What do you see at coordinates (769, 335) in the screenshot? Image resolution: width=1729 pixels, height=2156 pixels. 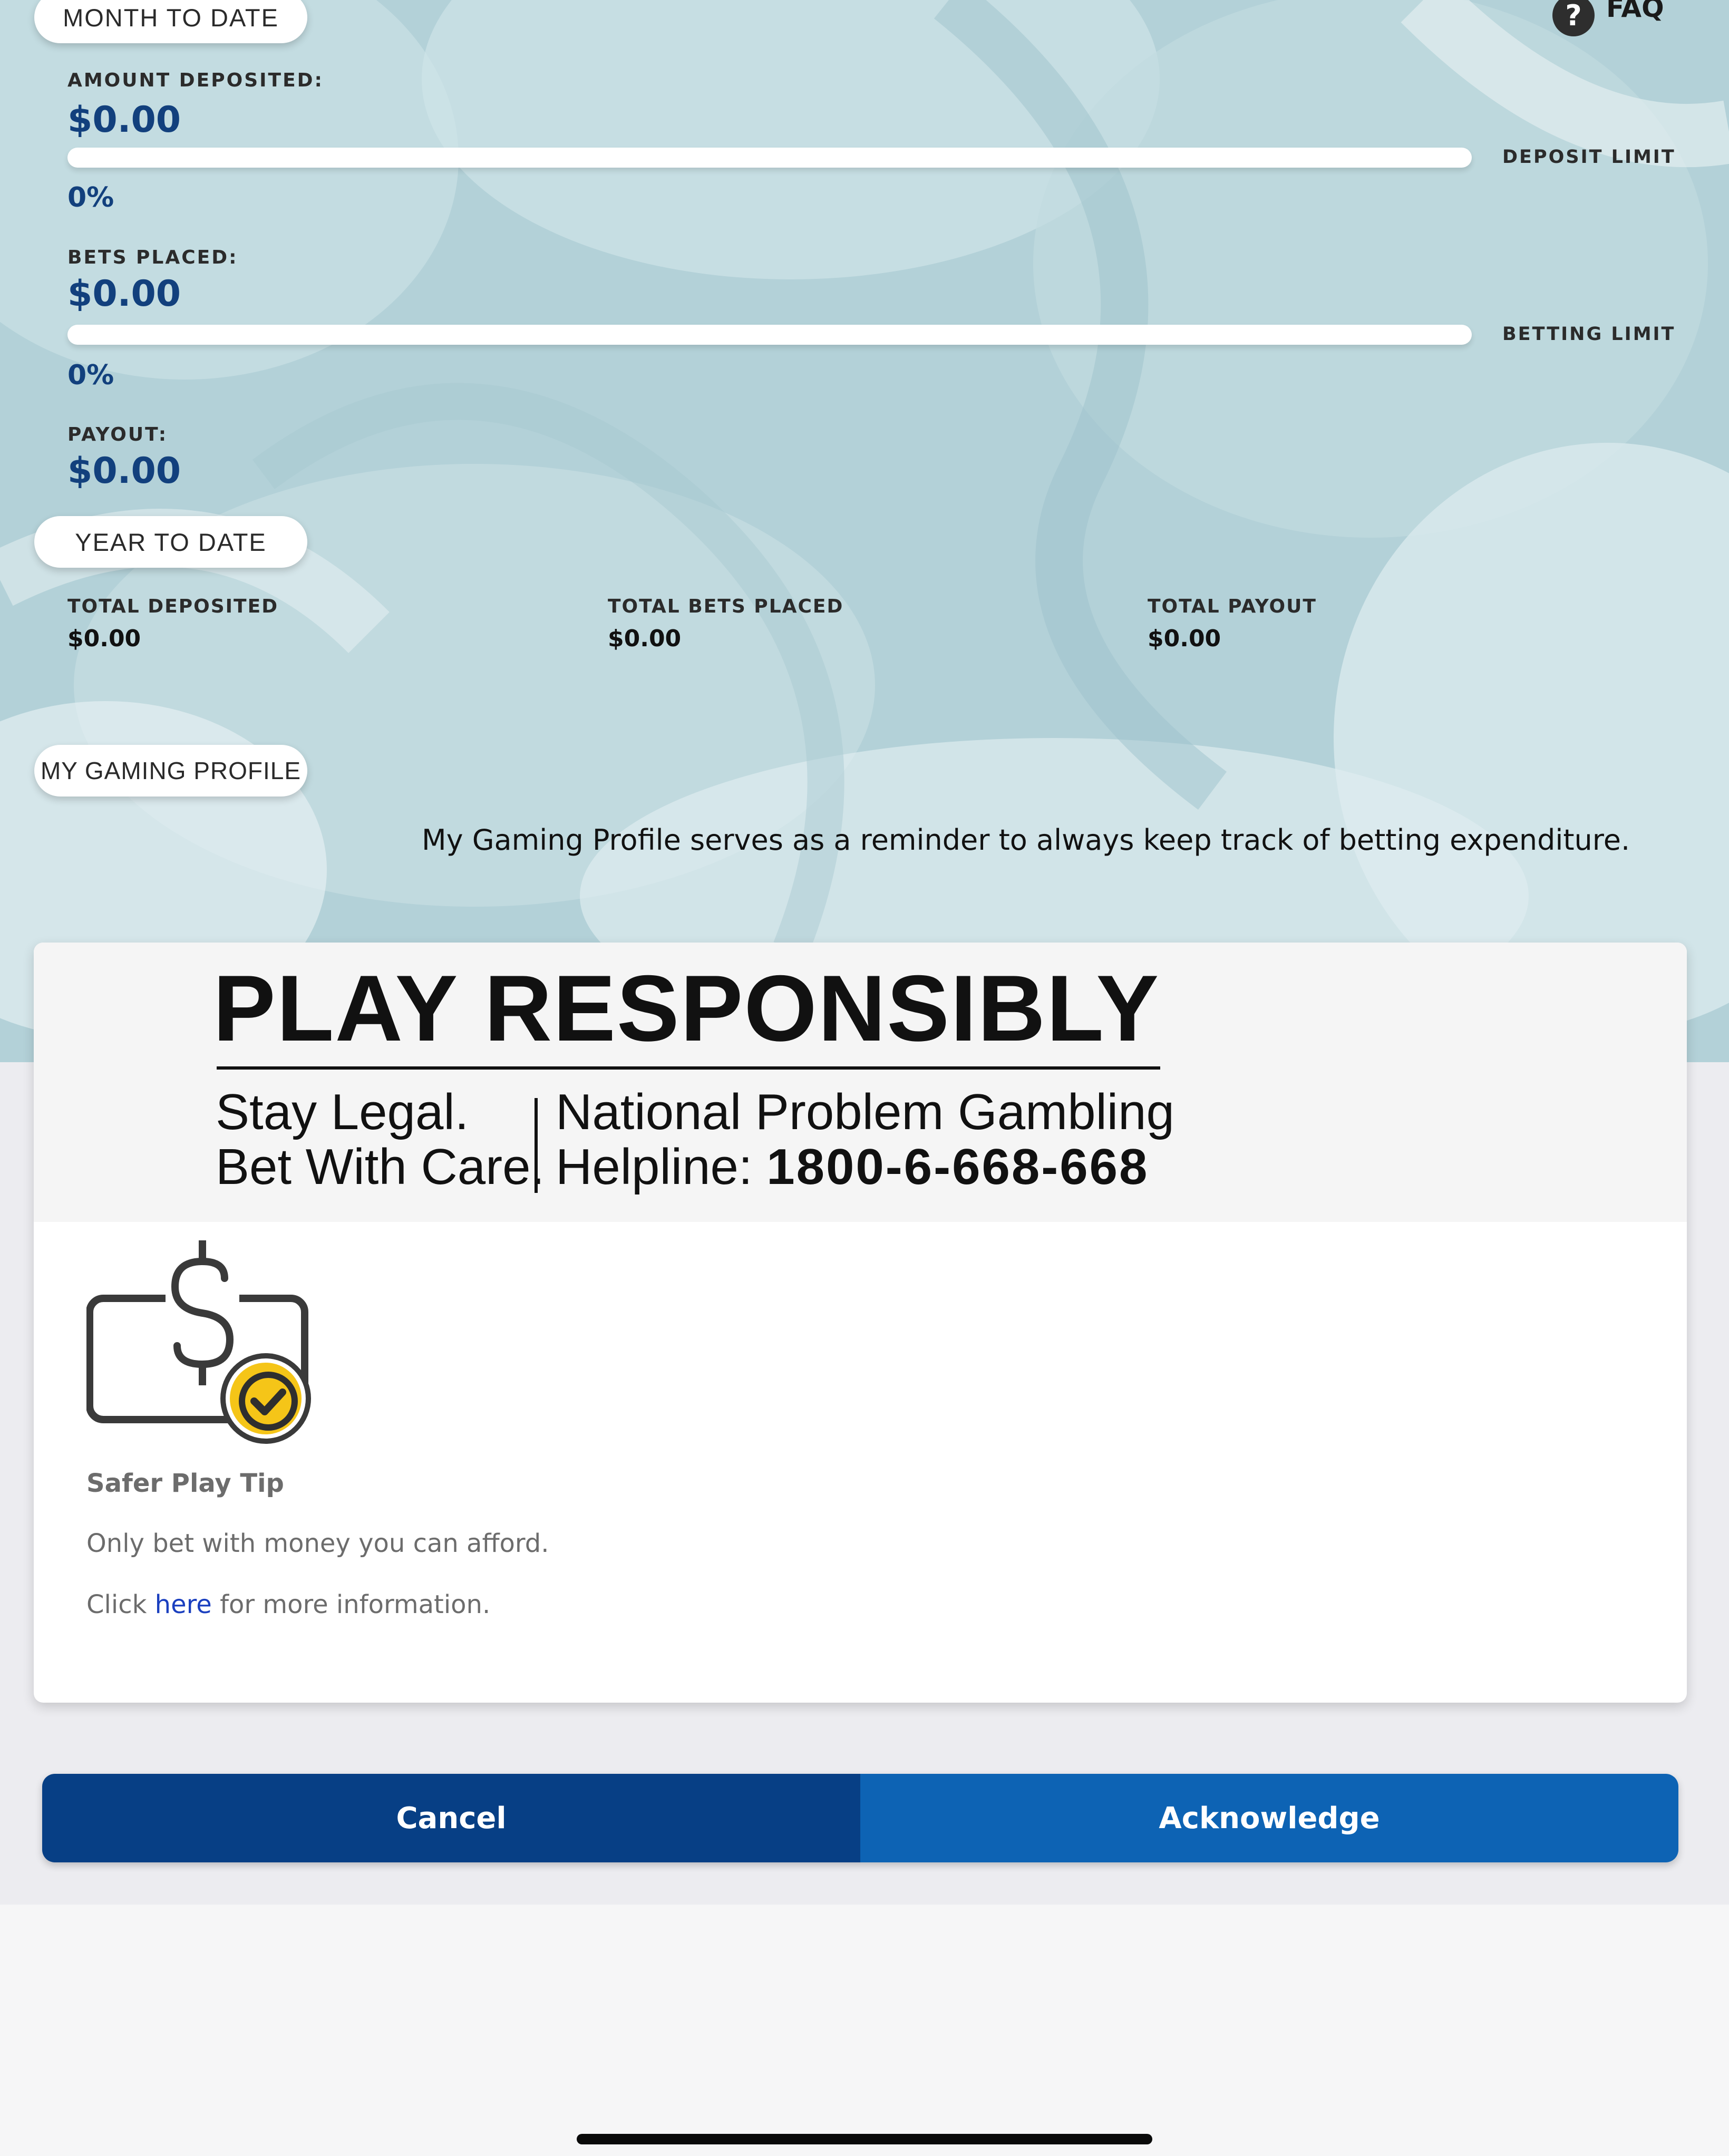 I see `betting-progress-bar` at bounding box center [769, 335].